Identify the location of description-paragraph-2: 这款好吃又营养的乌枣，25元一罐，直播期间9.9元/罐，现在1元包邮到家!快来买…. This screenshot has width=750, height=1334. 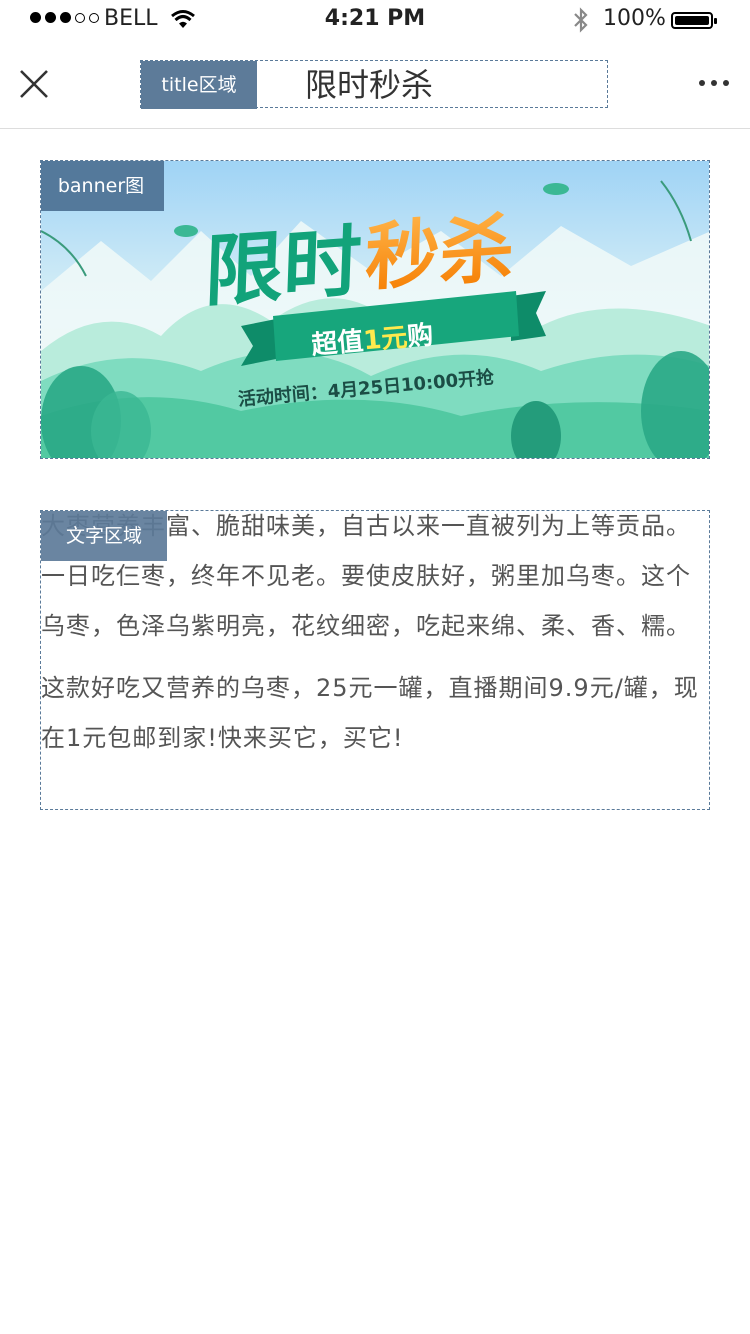
(370, 713).